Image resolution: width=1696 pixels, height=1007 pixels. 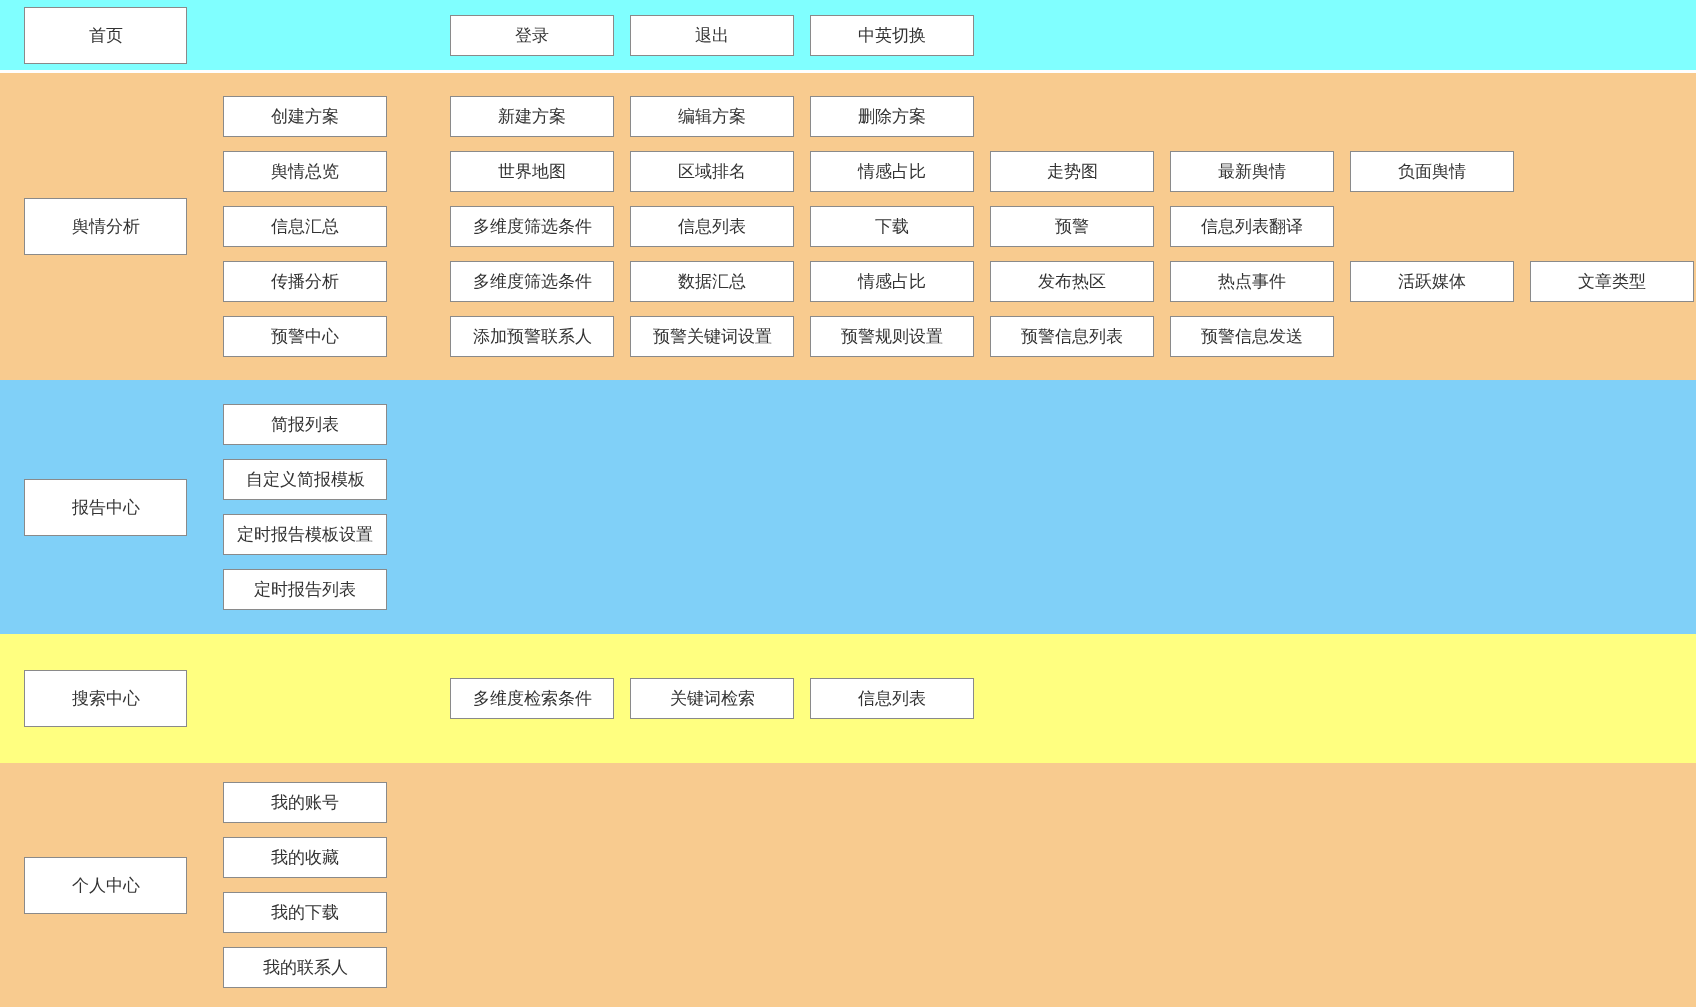 I want to click on feature-box: 登录, so click(x=532, y=35).